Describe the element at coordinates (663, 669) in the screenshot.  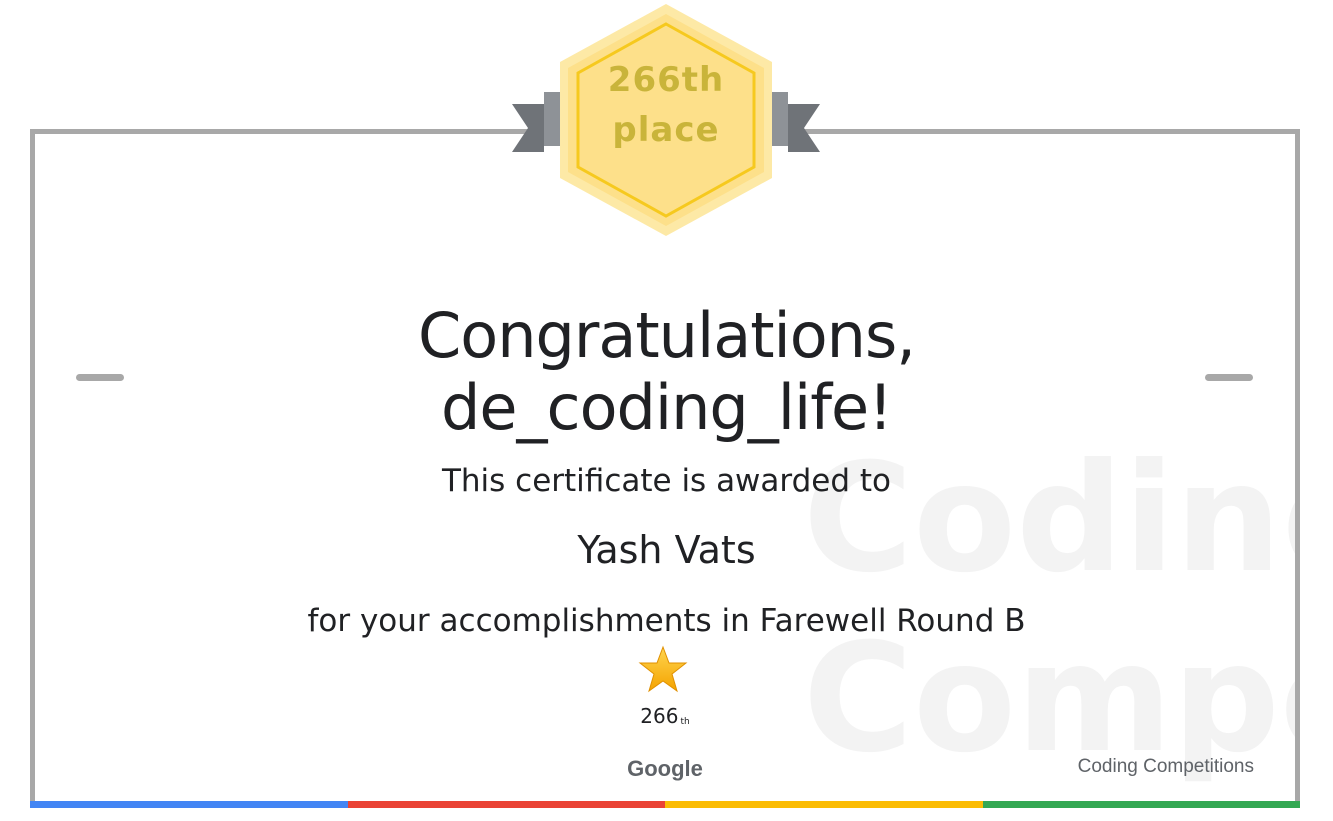
I see `star-icon` at that location.